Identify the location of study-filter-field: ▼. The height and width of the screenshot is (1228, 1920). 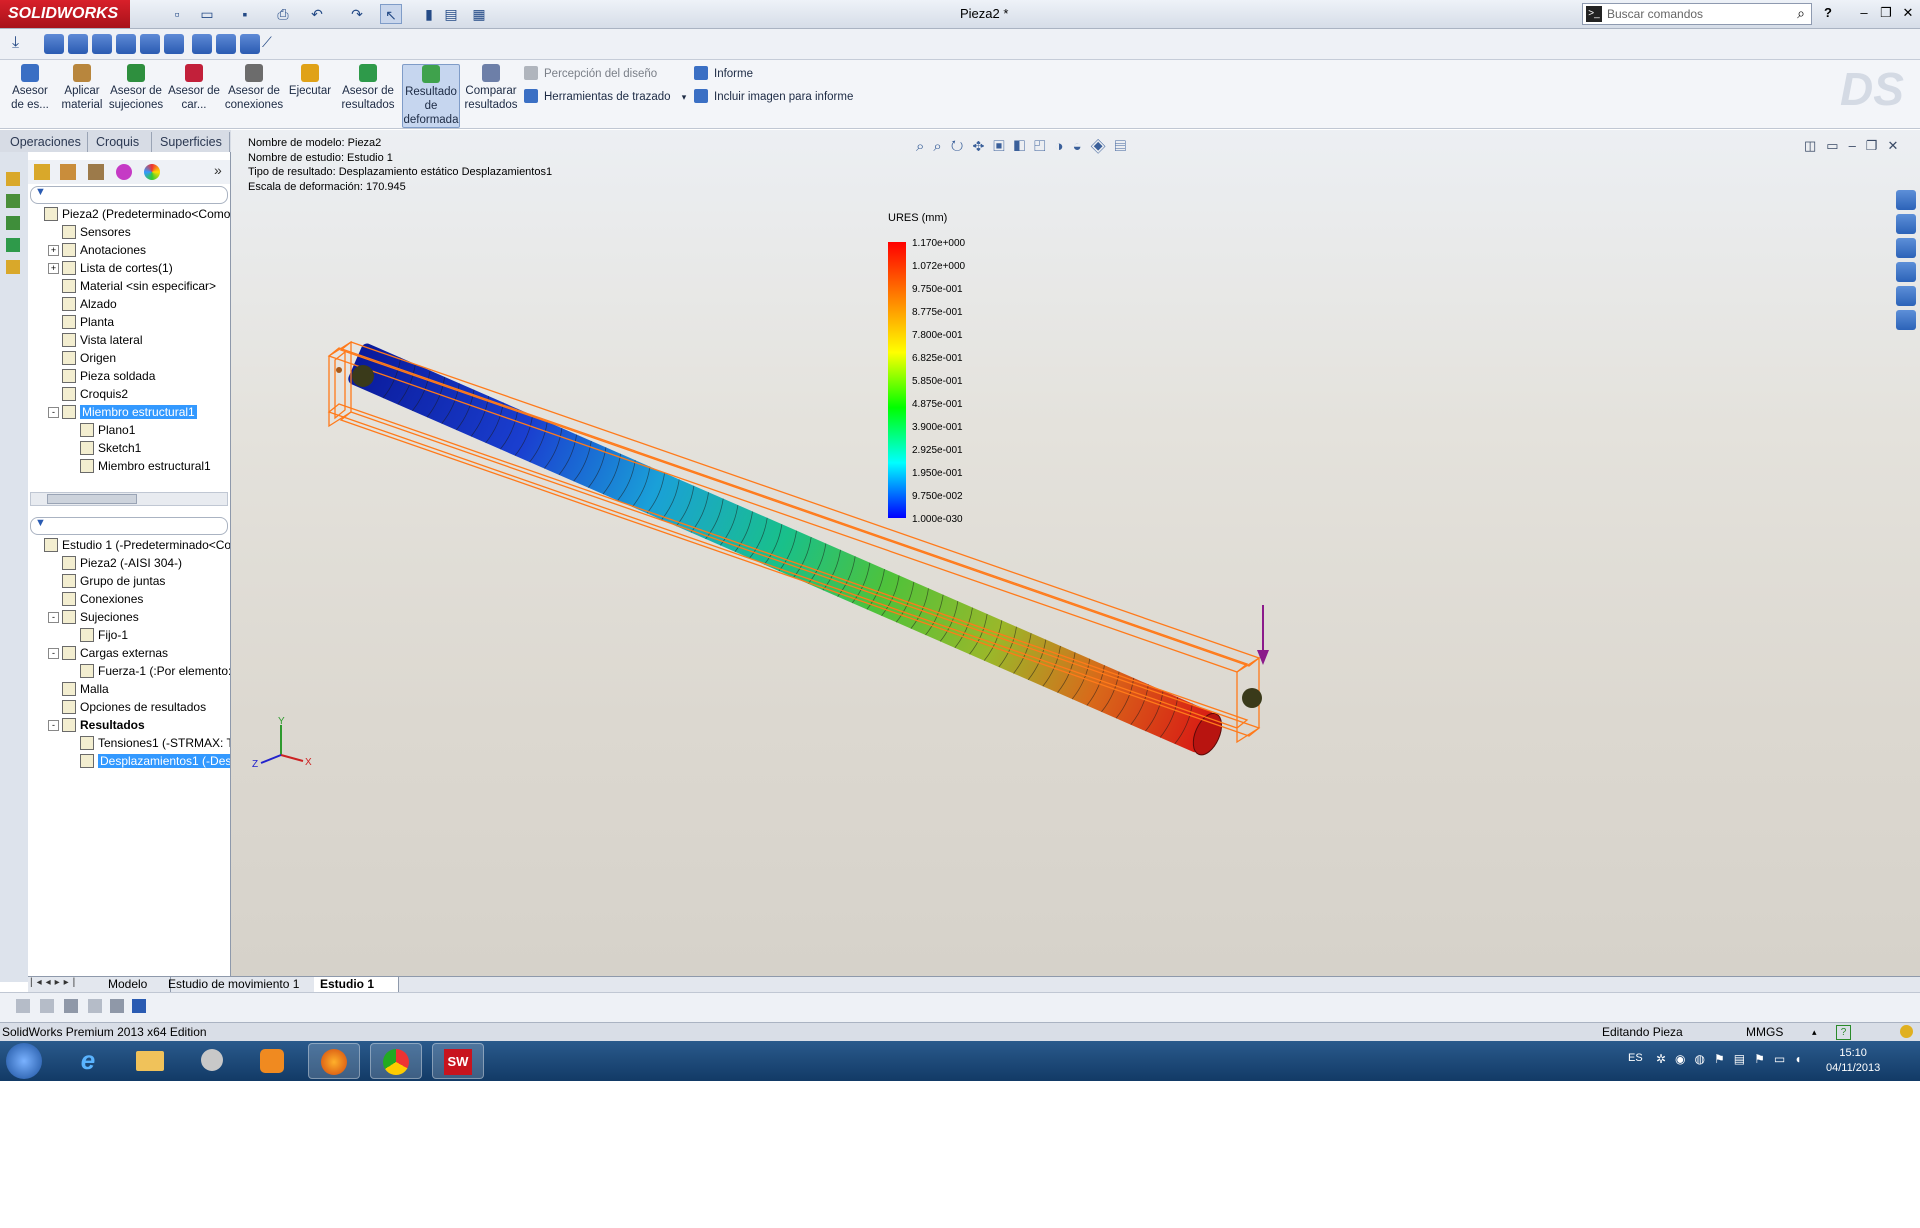
(129, 526).